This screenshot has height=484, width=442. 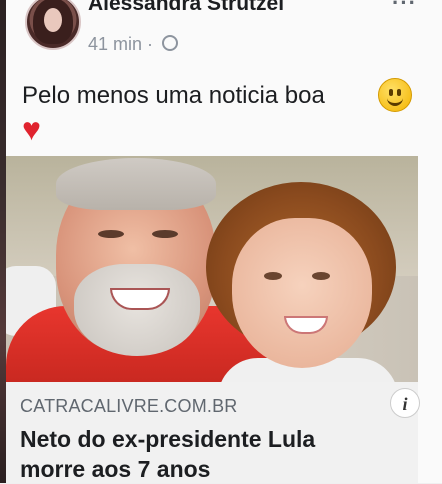 What do you see at coordinates (115, 44) in the screenshot?
I see `post-time: 41 min` at bounding box center [115, 44].